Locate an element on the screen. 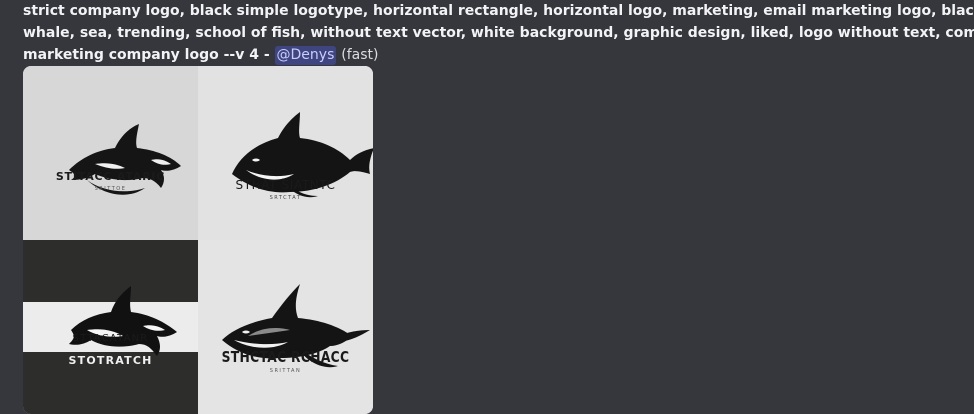 This screenshot has width=974, height=414. logo-subtitle: SRITTAN is located at coordinates (285, 371).